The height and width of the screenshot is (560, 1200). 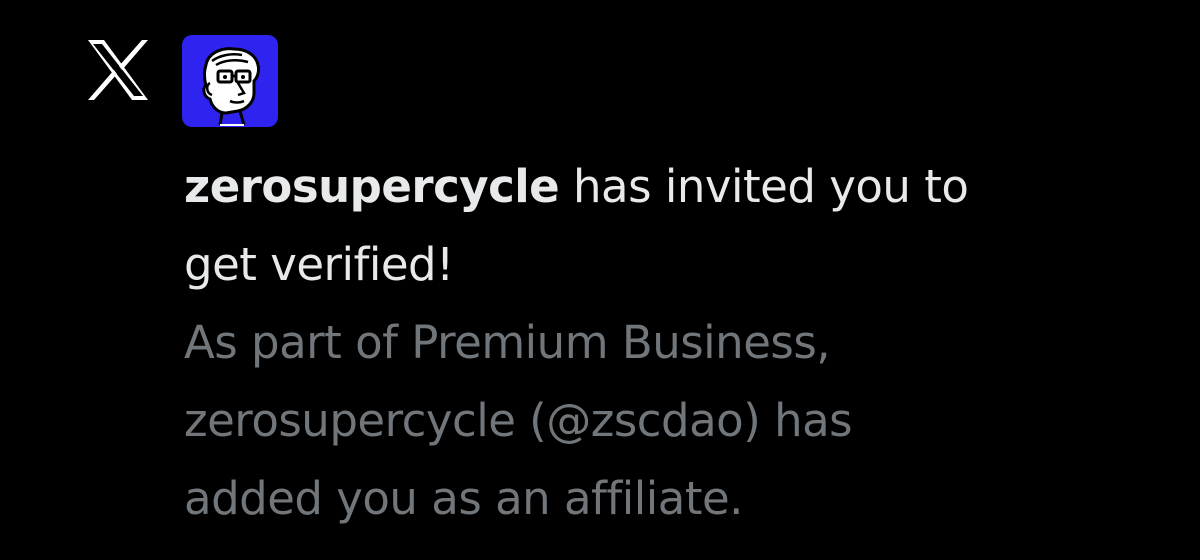 I want to click on headline-line-1: zerosupercycle has invited you to, so click(x=684, y=187).